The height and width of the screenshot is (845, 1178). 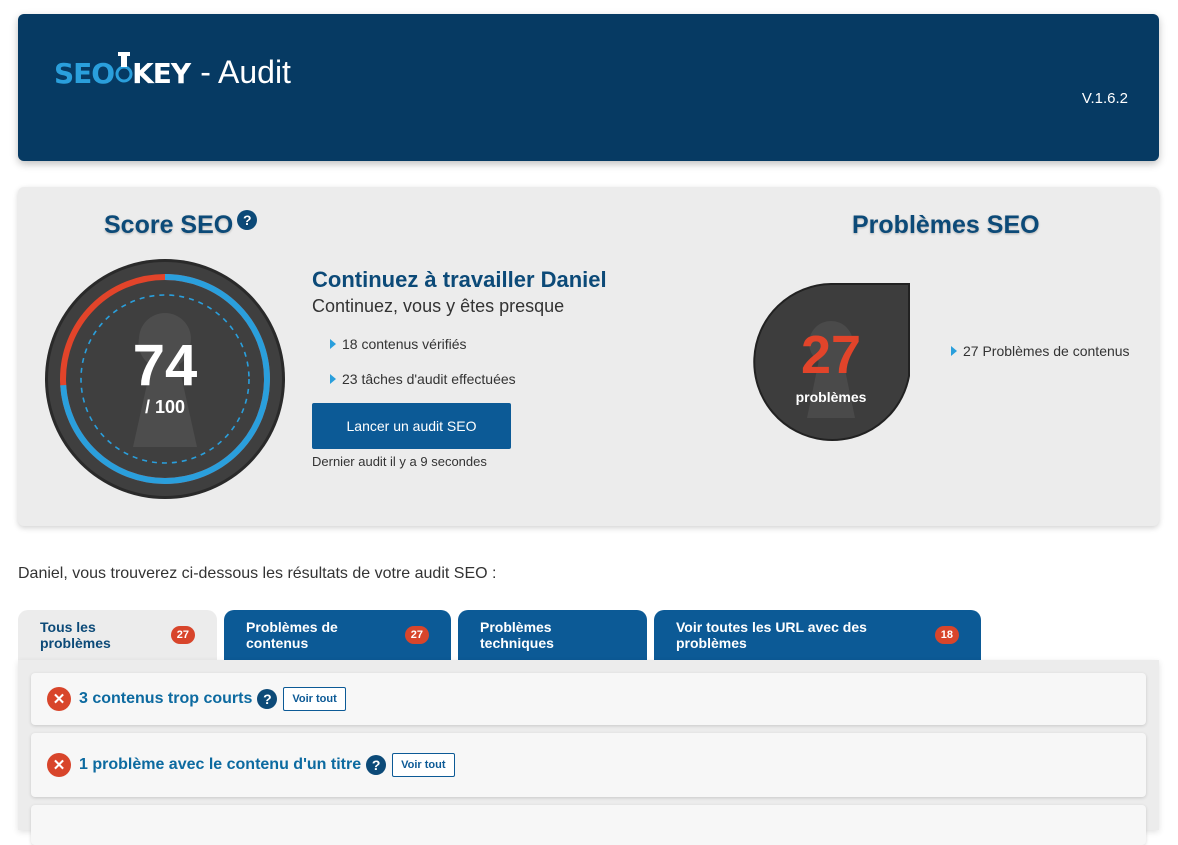 What do you see at coordinates (165, 407) in the screenshot?
I see `score-max: / 100` at bounding box center [165, 407].